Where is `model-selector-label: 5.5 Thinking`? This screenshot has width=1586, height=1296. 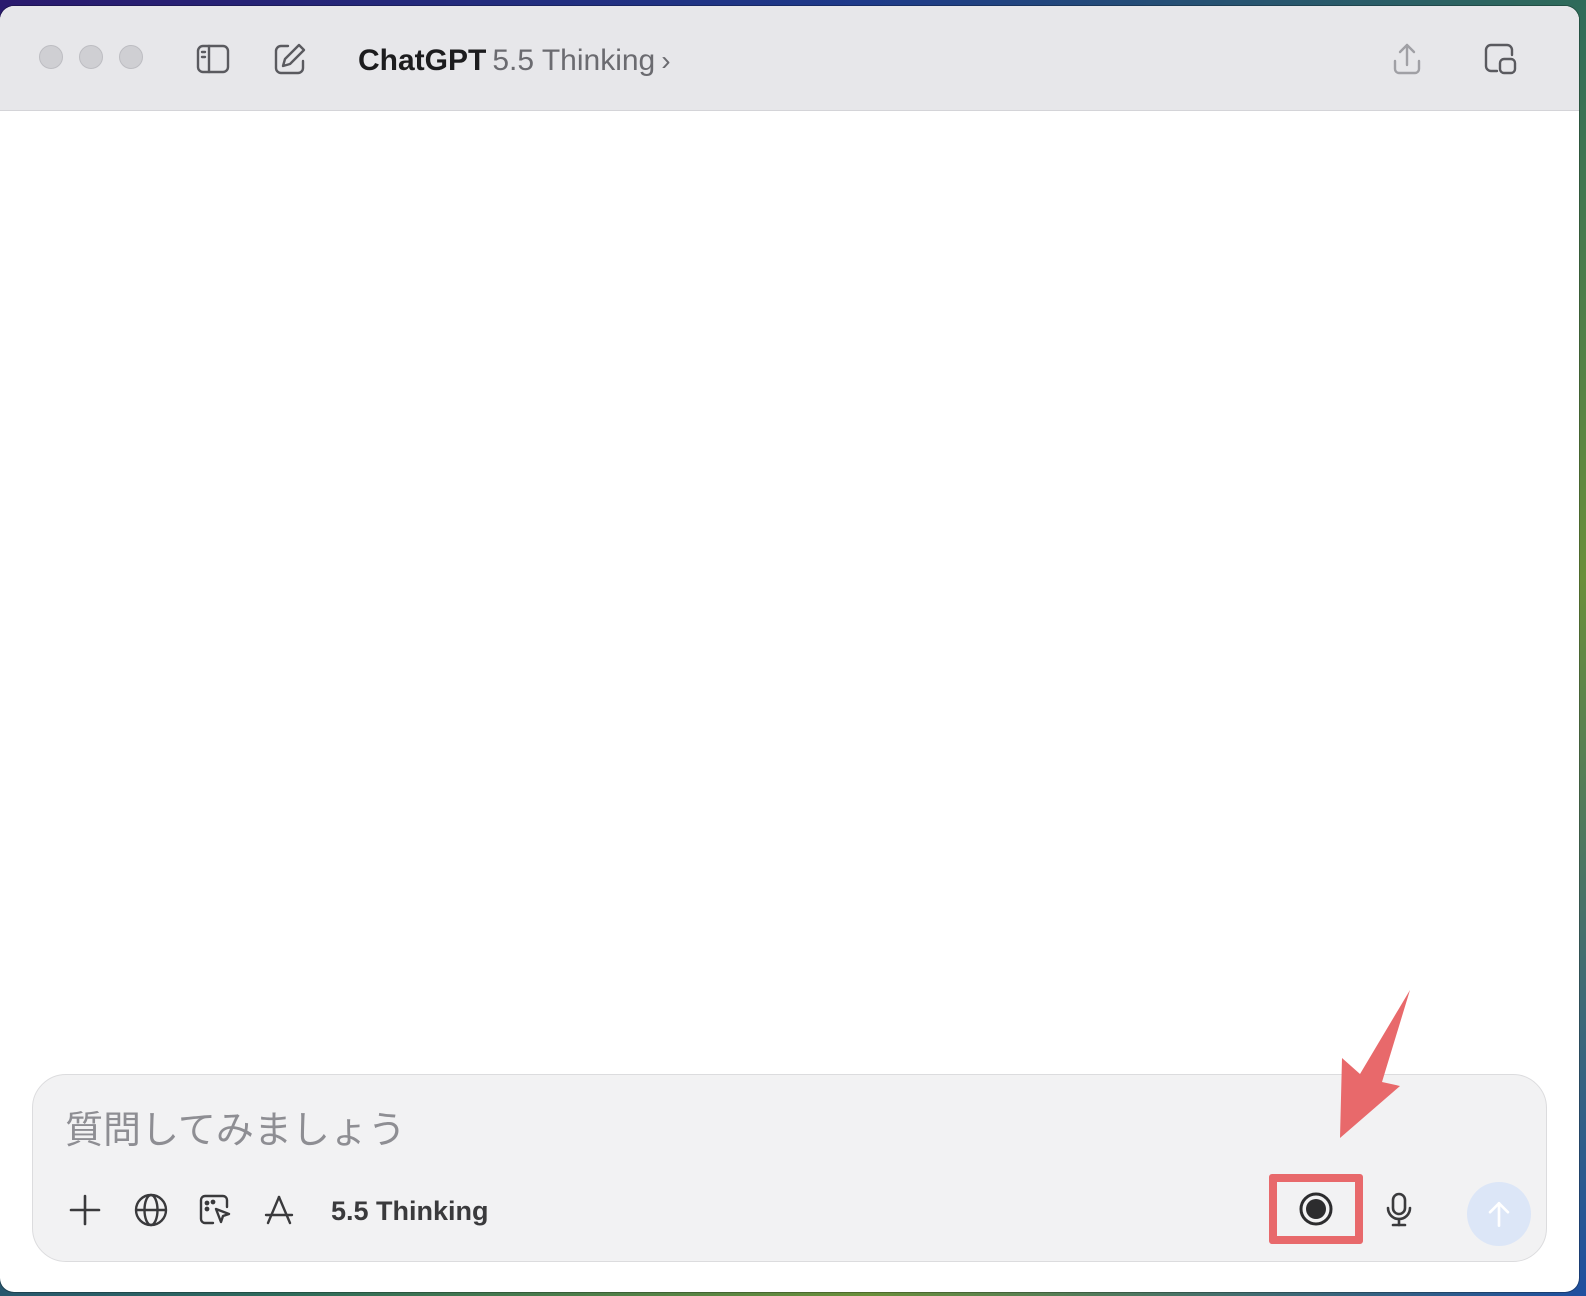 model-selector-label: 5.5 Thinking is located at coordinates (410, 1211).